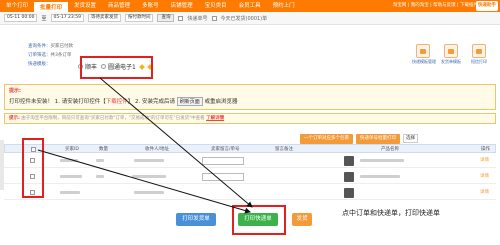  Describe the element at coordinates (250, 148) in the screenshot. I see `order-table-header: 买家ID 数量 收件人/地址 卖家留言/单号 留言备注 产品名称 操作` at that location.